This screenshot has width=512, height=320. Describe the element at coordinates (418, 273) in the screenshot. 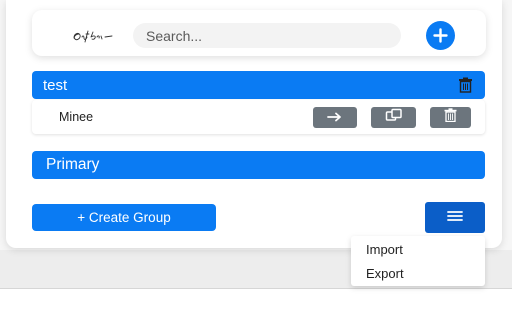

I see `menu-item-export: Export` at that location.